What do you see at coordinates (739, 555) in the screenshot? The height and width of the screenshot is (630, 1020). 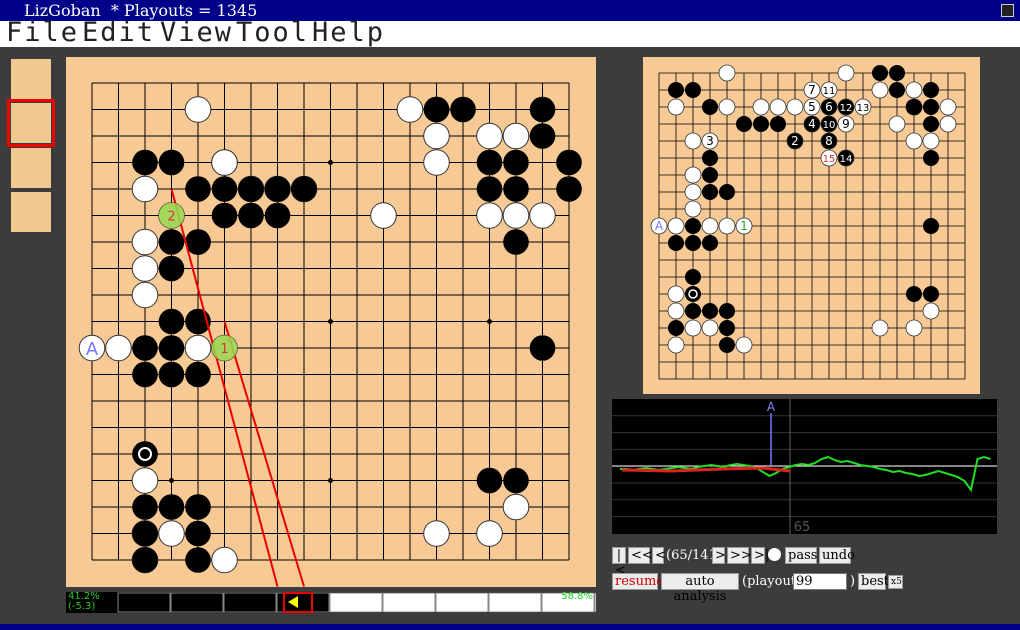 I see `forward-10-button: >>` at bounding box center [739, 555].